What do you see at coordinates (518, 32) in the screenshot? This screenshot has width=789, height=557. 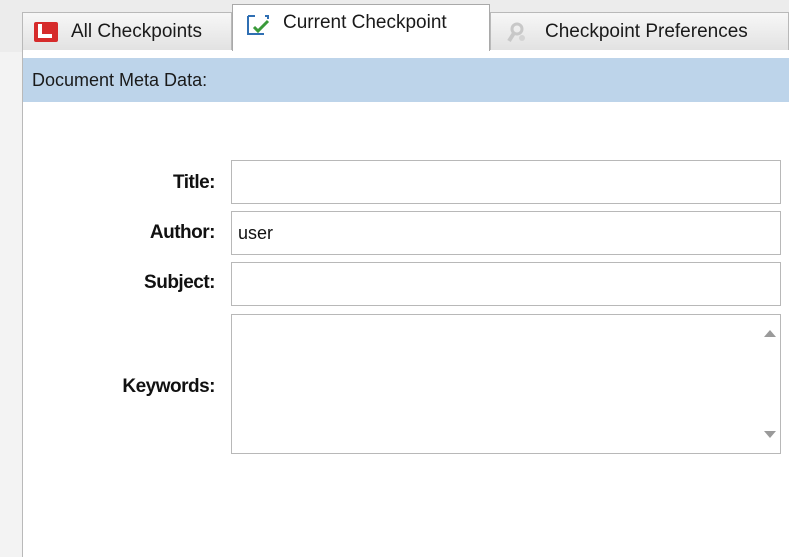 I see `preferences-icon` at bounding box center [518, 32].